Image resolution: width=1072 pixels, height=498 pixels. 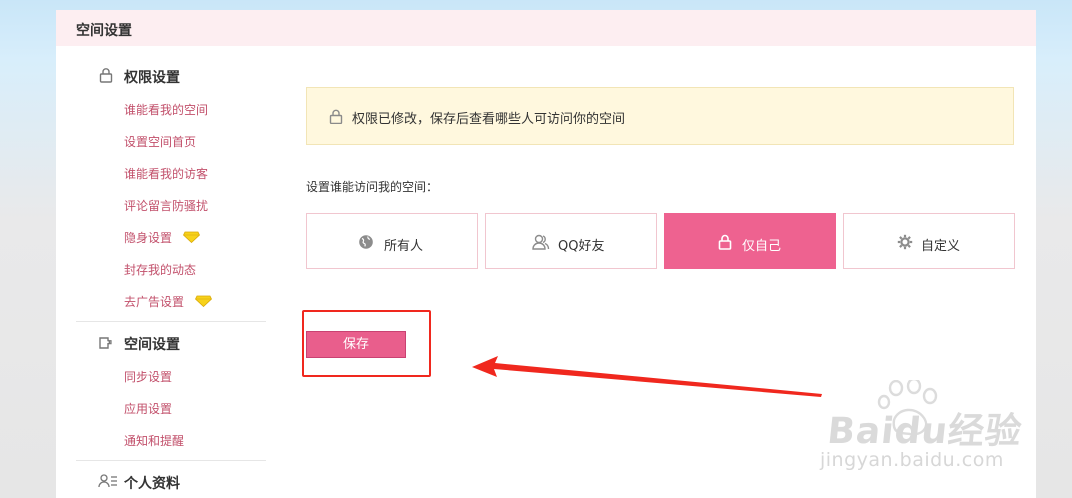 What do you see at coordinates (105, 343) in the screenshot?
I see `puzzle-icon` at bounding box center [105, 343].